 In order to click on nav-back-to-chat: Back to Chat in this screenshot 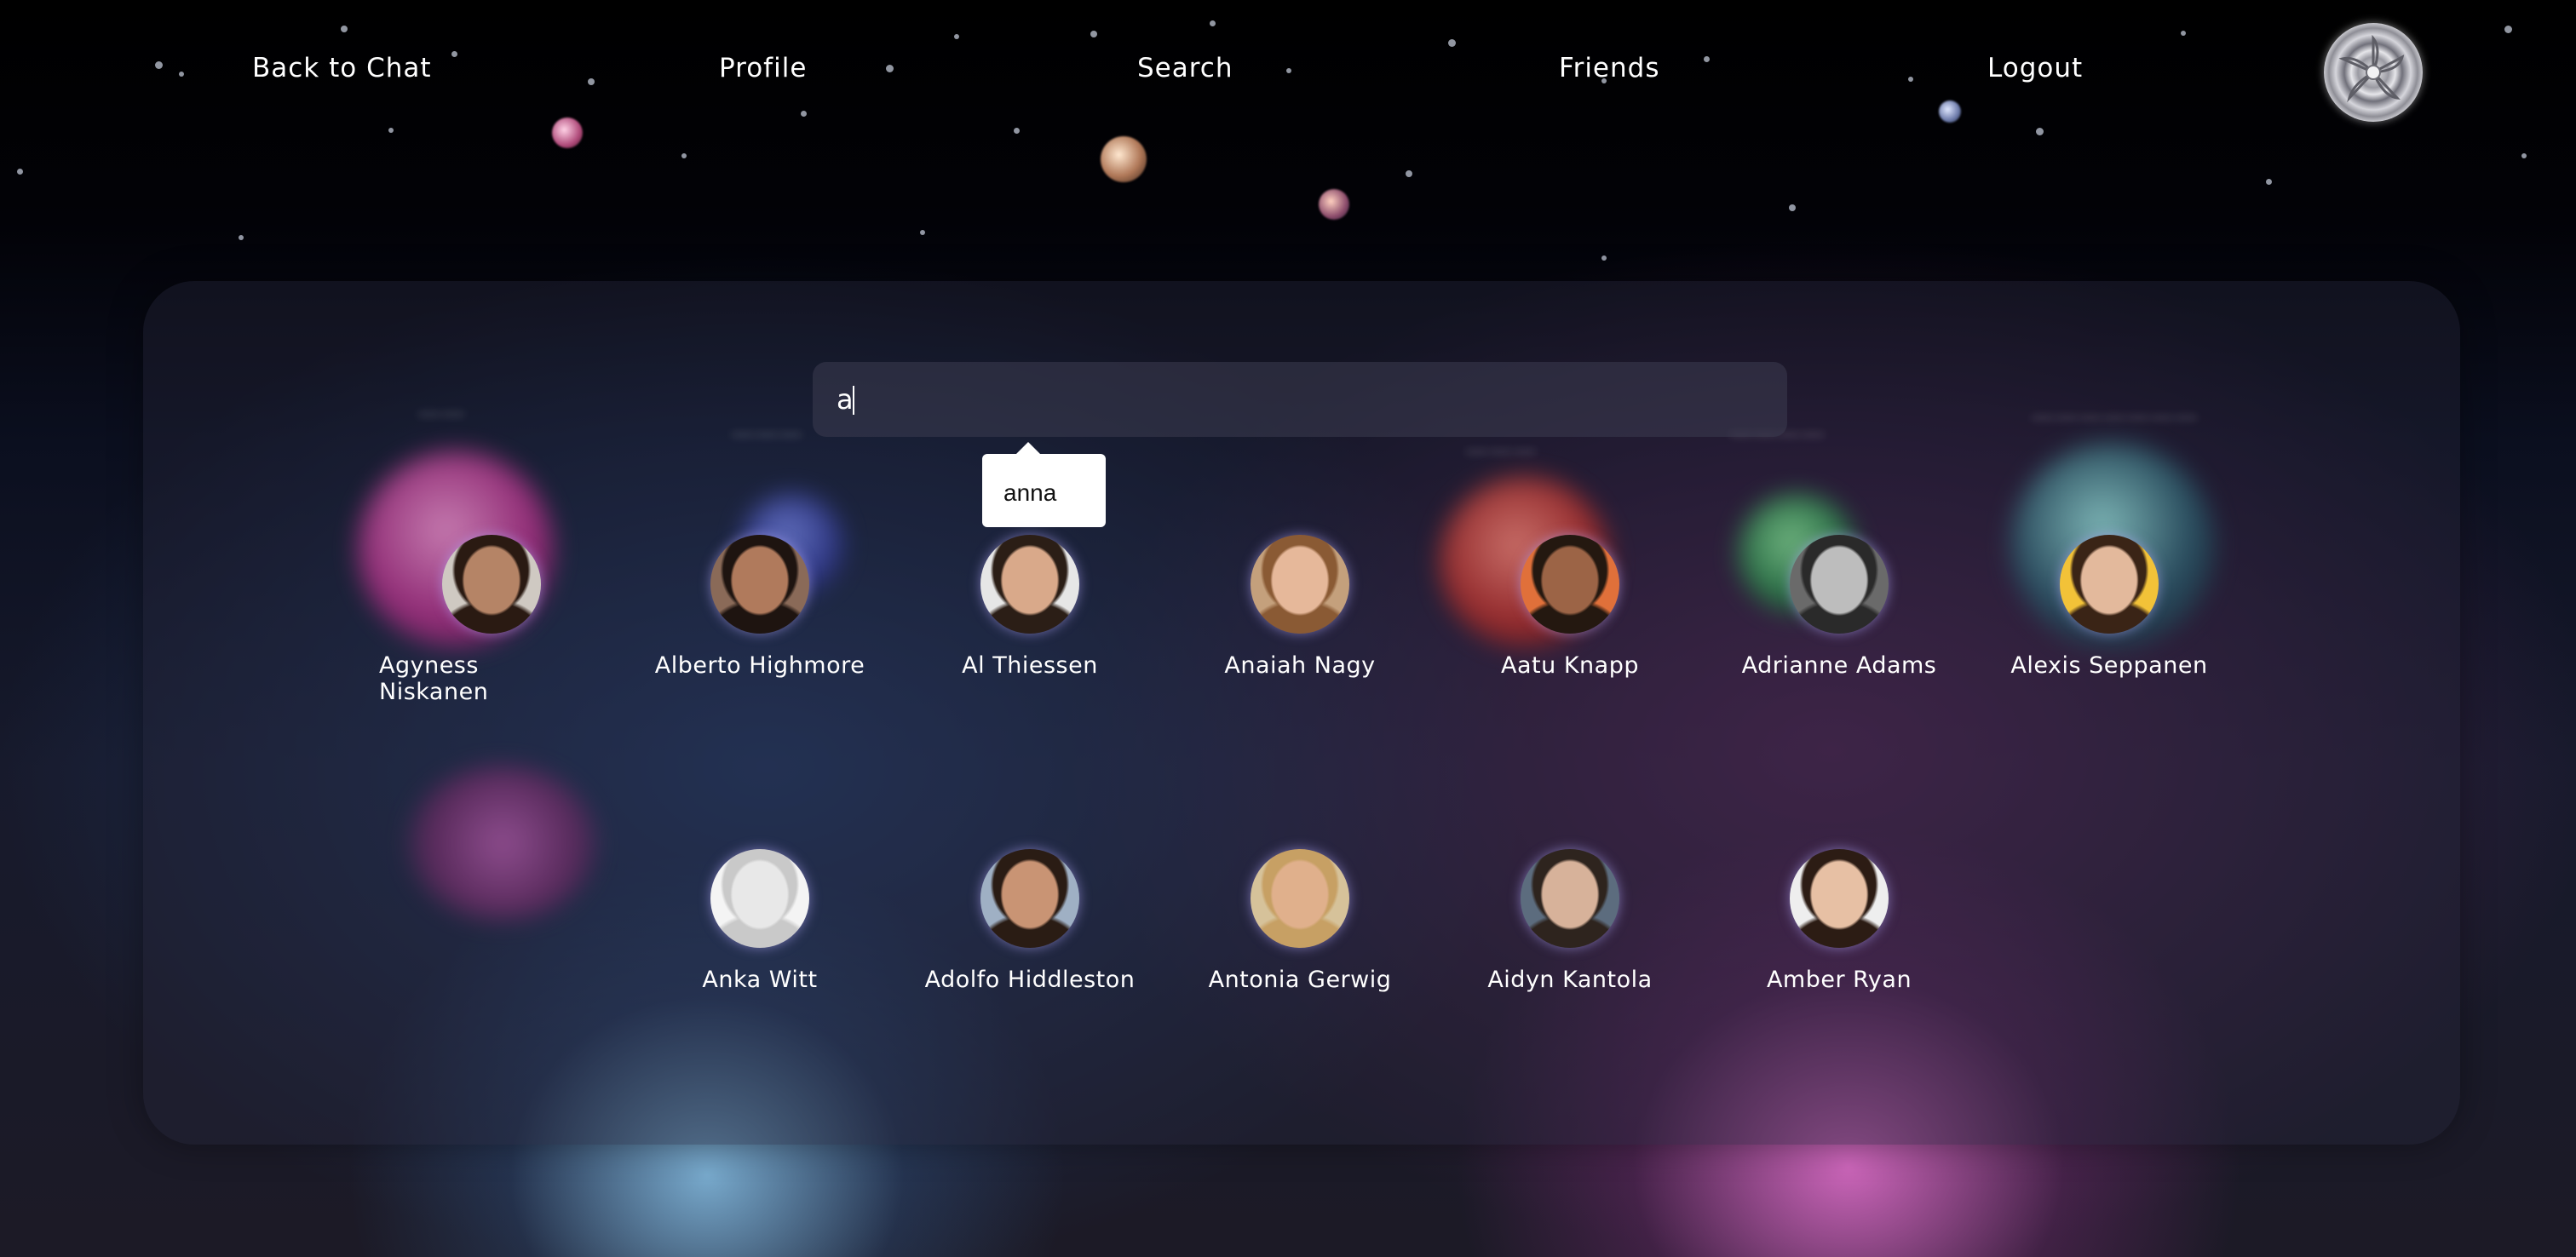, I will do `click(342, 68)`.